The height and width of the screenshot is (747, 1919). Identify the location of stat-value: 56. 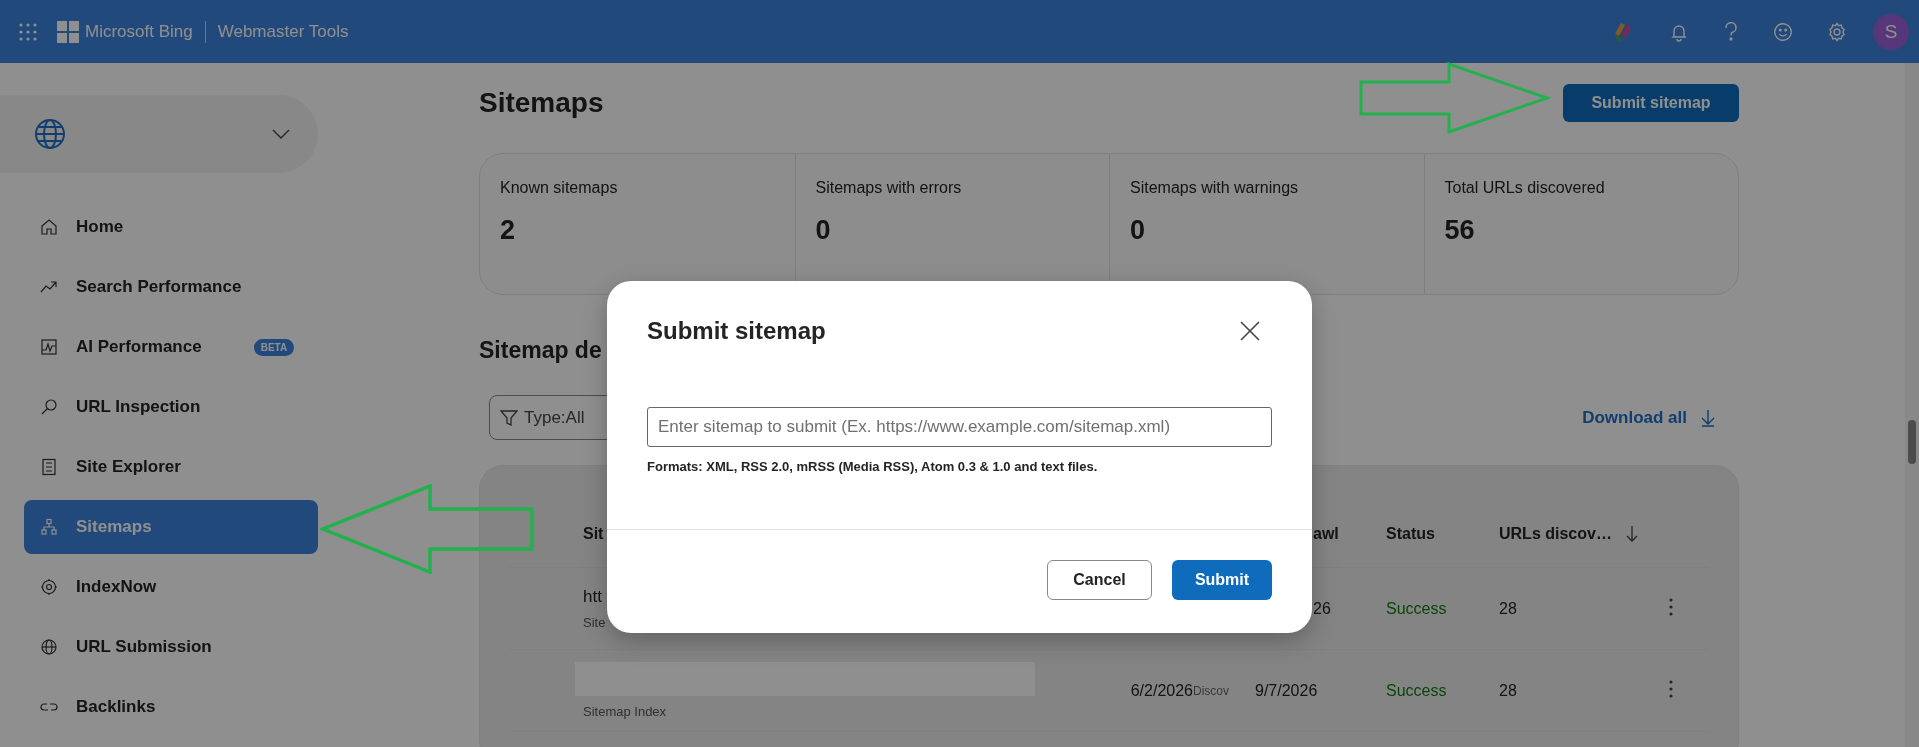
(1460, 230).